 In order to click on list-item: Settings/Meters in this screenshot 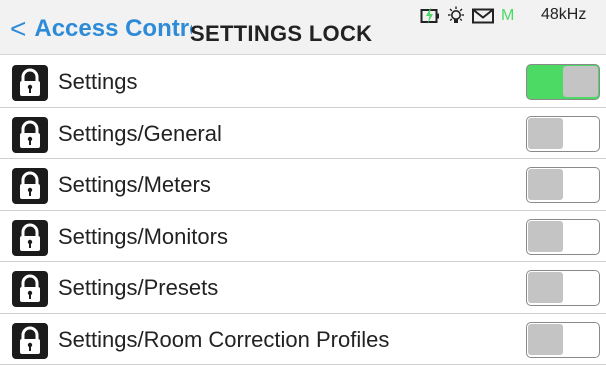, I will do `click(303, 185)`.